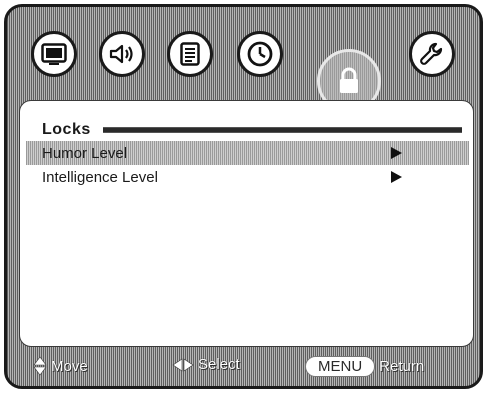 The width and height of the screenshot is (487, 393). I want to click on move-hint: Move, so click(60, 366).